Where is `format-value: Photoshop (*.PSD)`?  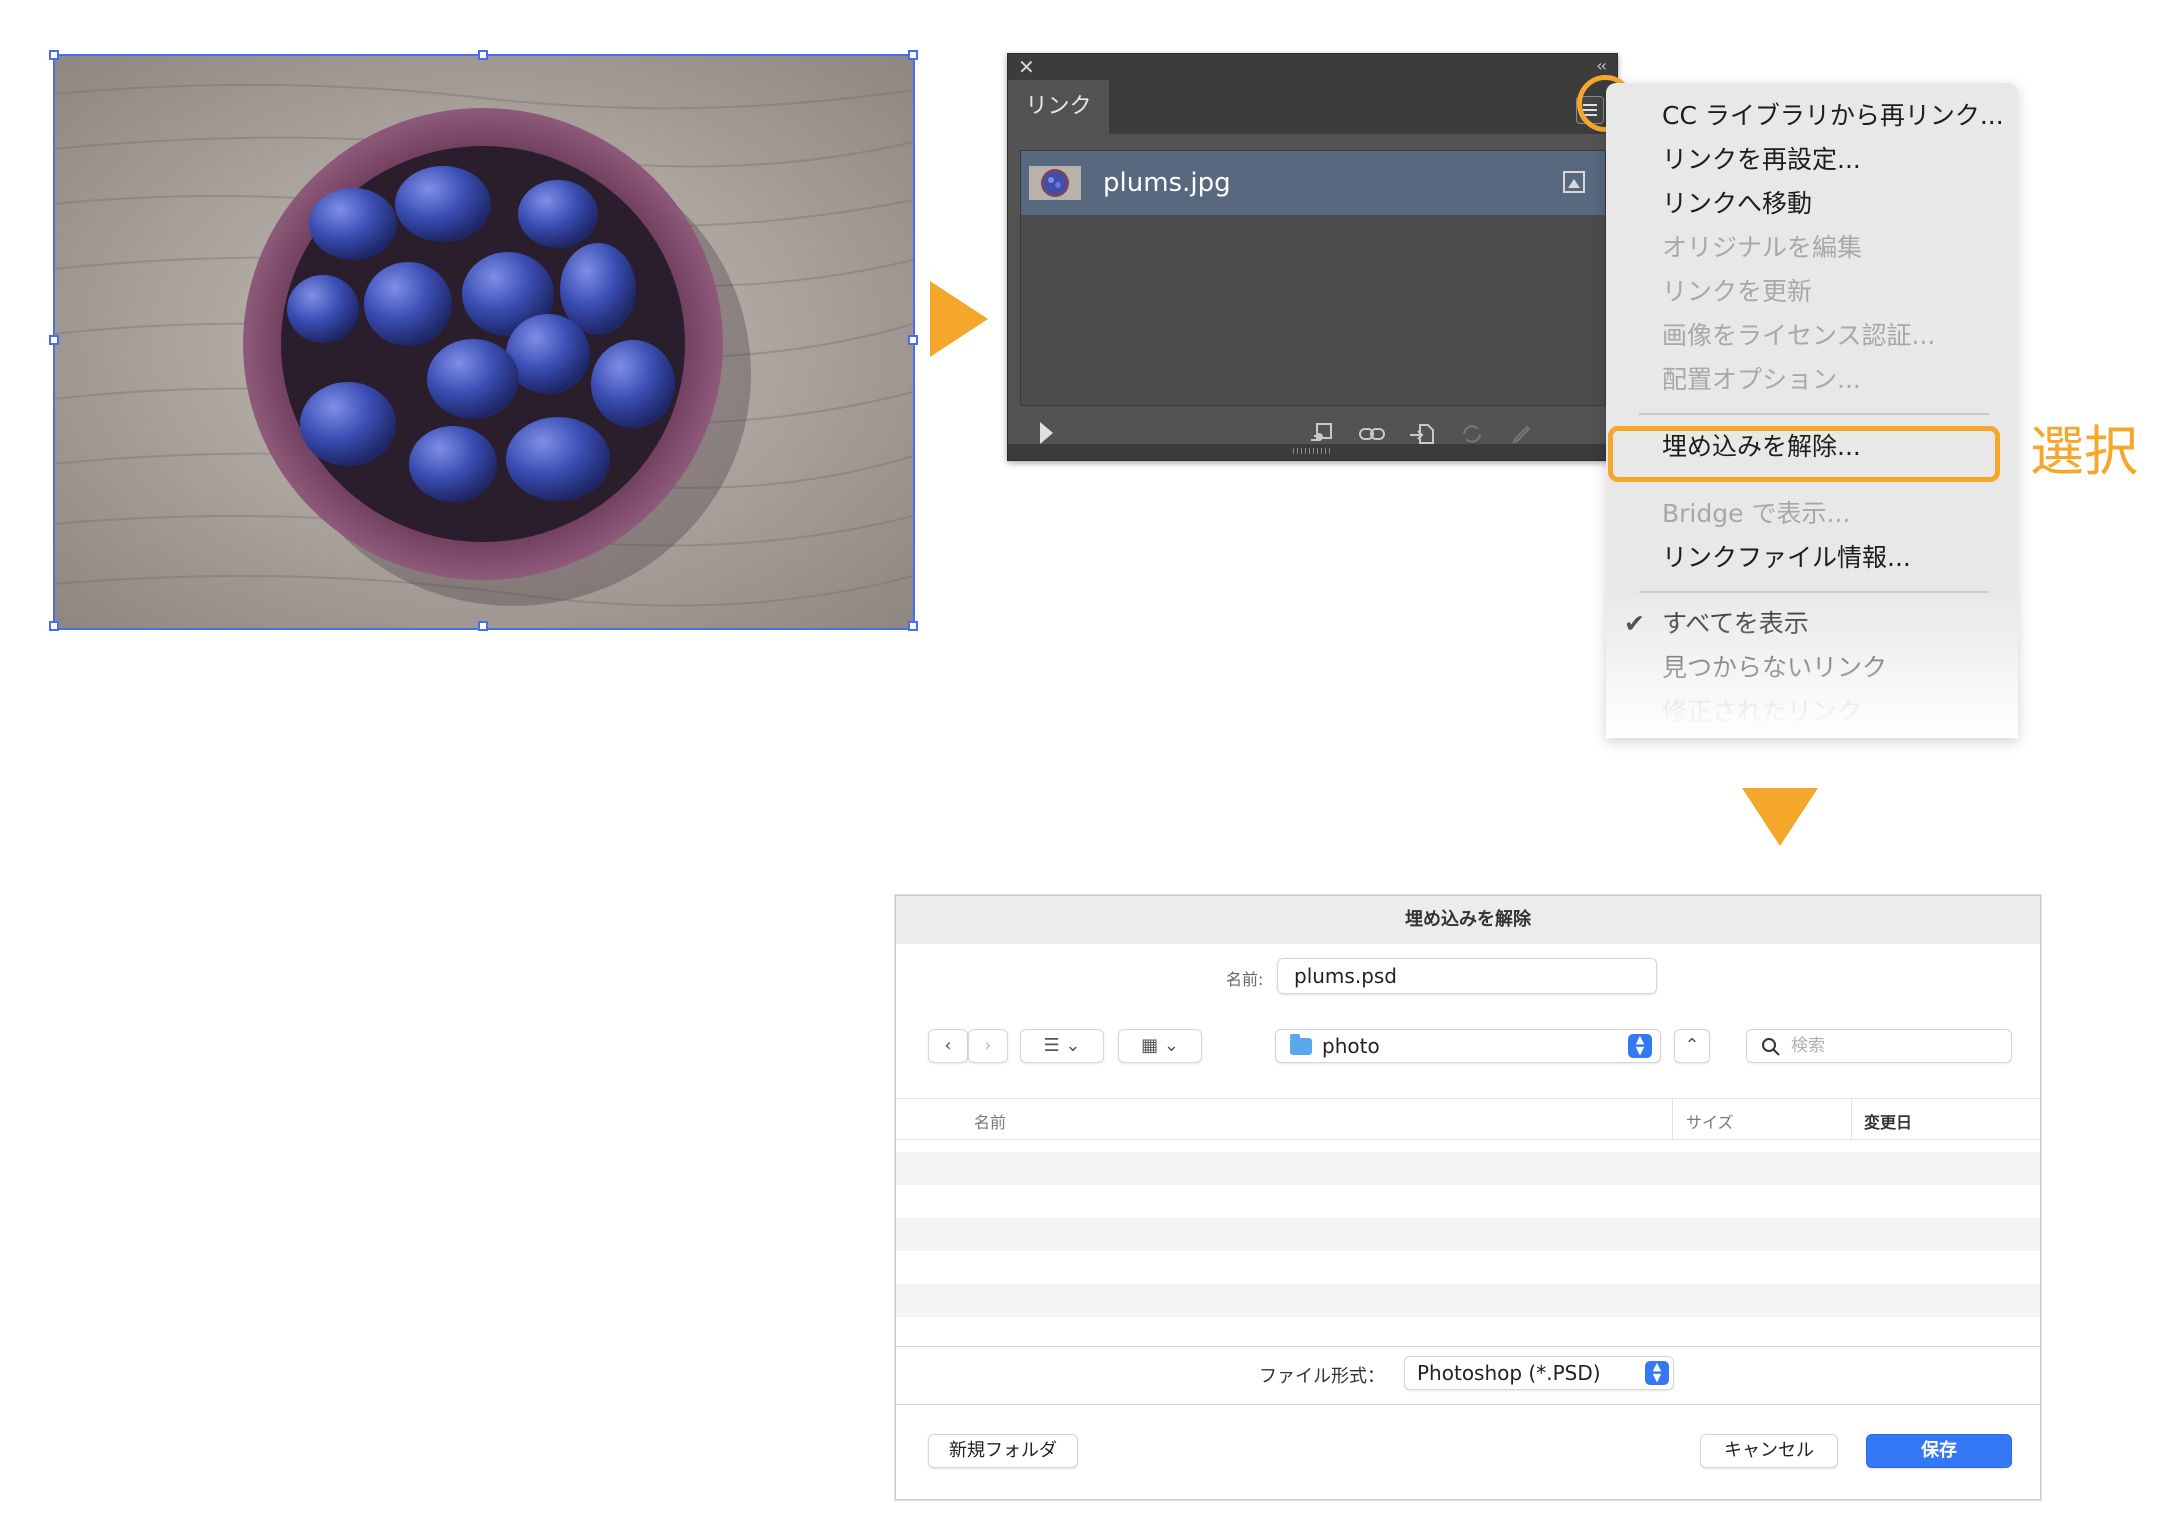
format-value: Photoshop (*.PSD) is located at coordinates (1509, 1373).